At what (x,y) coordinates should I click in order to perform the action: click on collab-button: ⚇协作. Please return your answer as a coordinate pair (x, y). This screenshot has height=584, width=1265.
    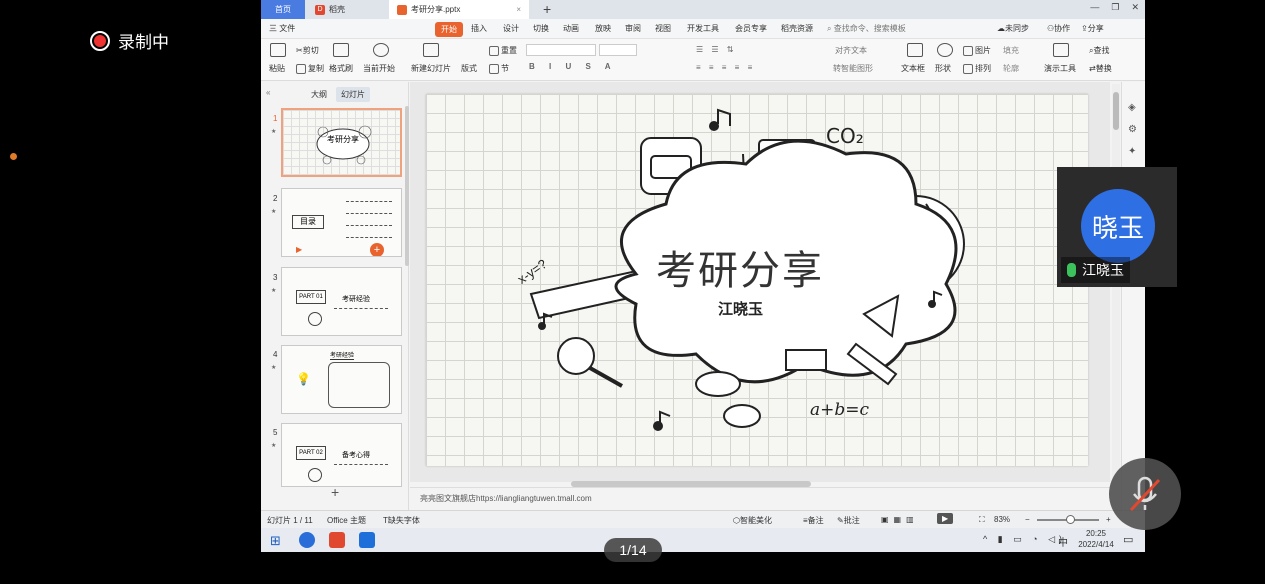
    Looking at the image, I should click on (1058, 28).